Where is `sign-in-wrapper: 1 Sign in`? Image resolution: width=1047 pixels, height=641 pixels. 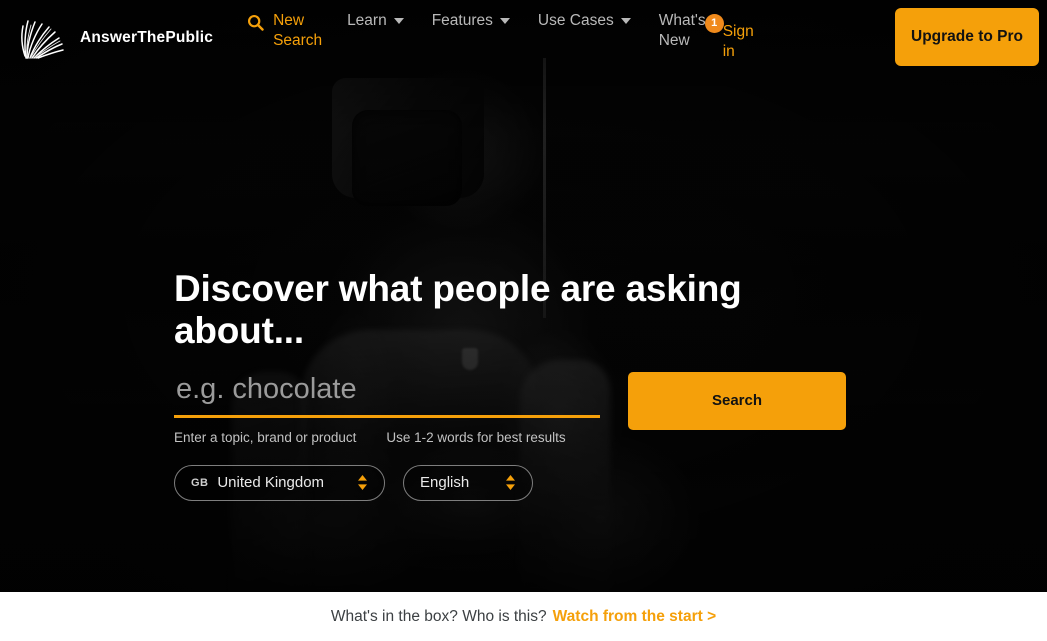 sign-in-wrapper: 1 Sign in is located at coordinates (730, 38).